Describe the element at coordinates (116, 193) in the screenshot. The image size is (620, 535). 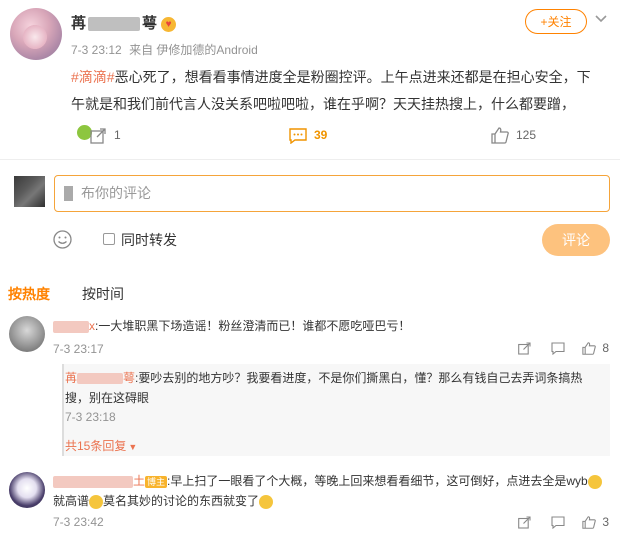
I see `comment-placeholder: 布你的评论` at that location.